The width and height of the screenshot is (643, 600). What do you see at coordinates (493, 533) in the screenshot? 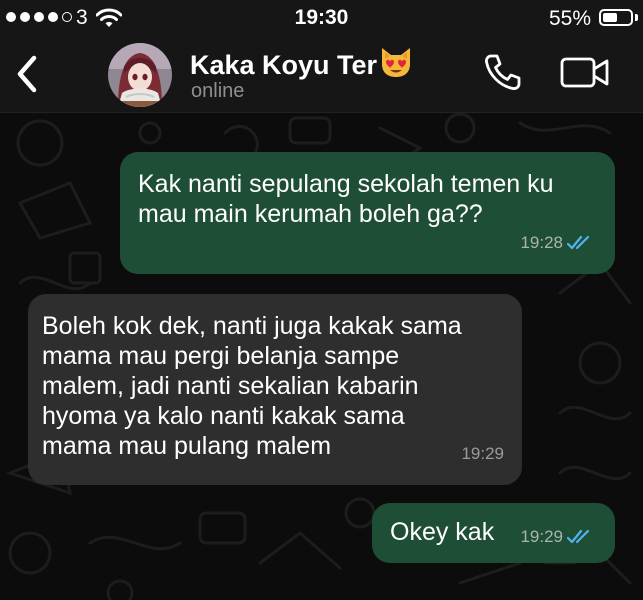
I see `outgoing-message: Okey kak 19:29` at bounding box center [493, 533].